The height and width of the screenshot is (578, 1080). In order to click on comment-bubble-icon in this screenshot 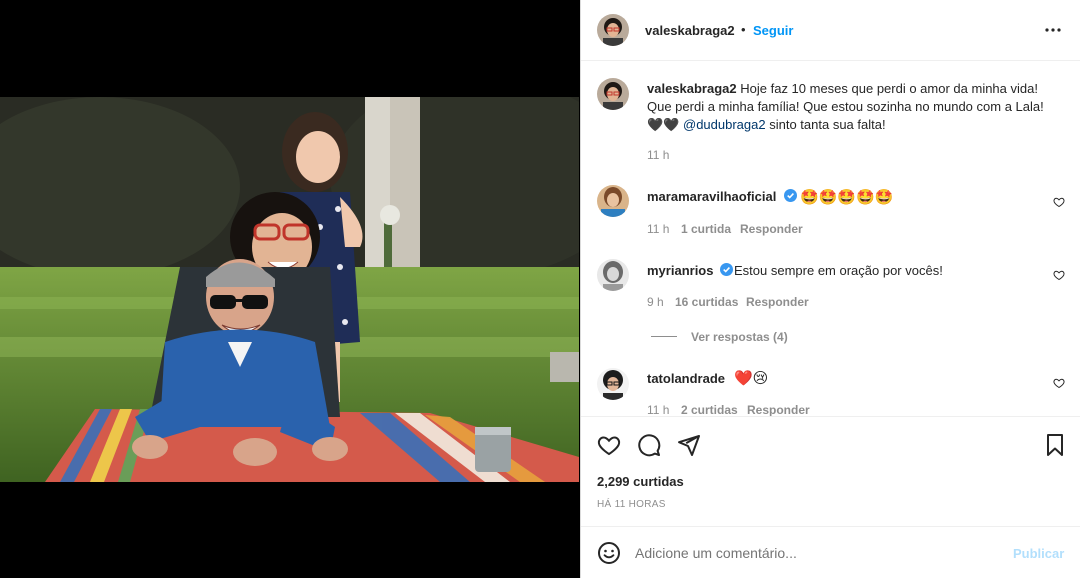, I will do `click(649, 445)`.